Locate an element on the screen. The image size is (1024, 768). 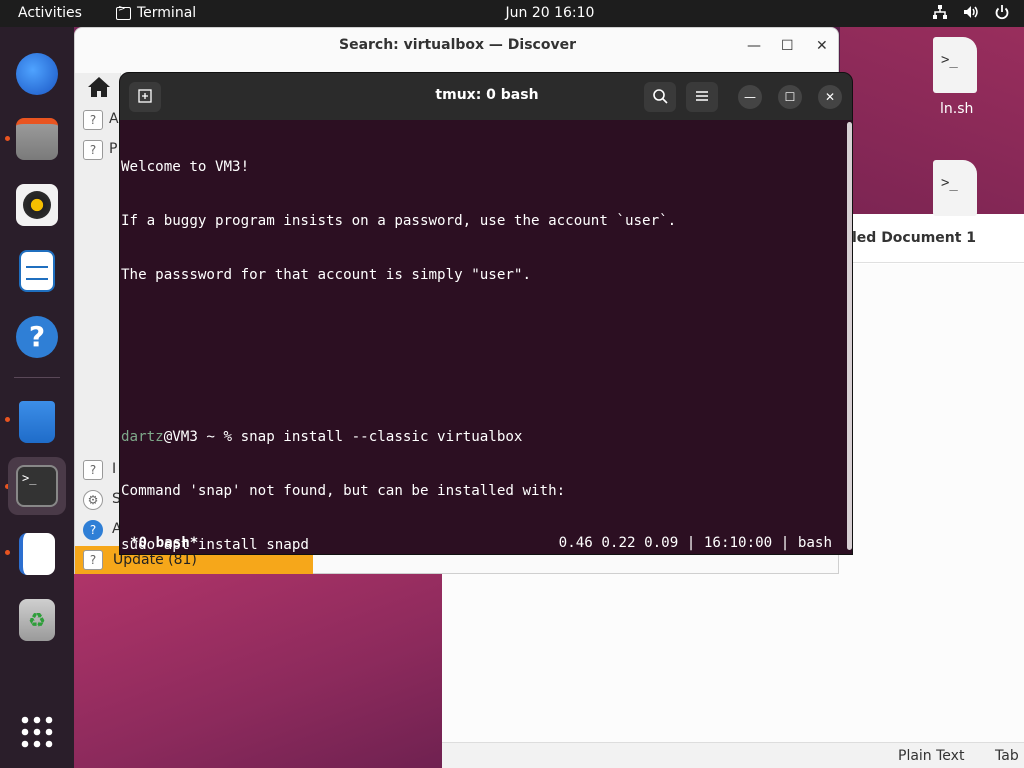
language-selector: Plain Text is located at coordinates (931, 756).